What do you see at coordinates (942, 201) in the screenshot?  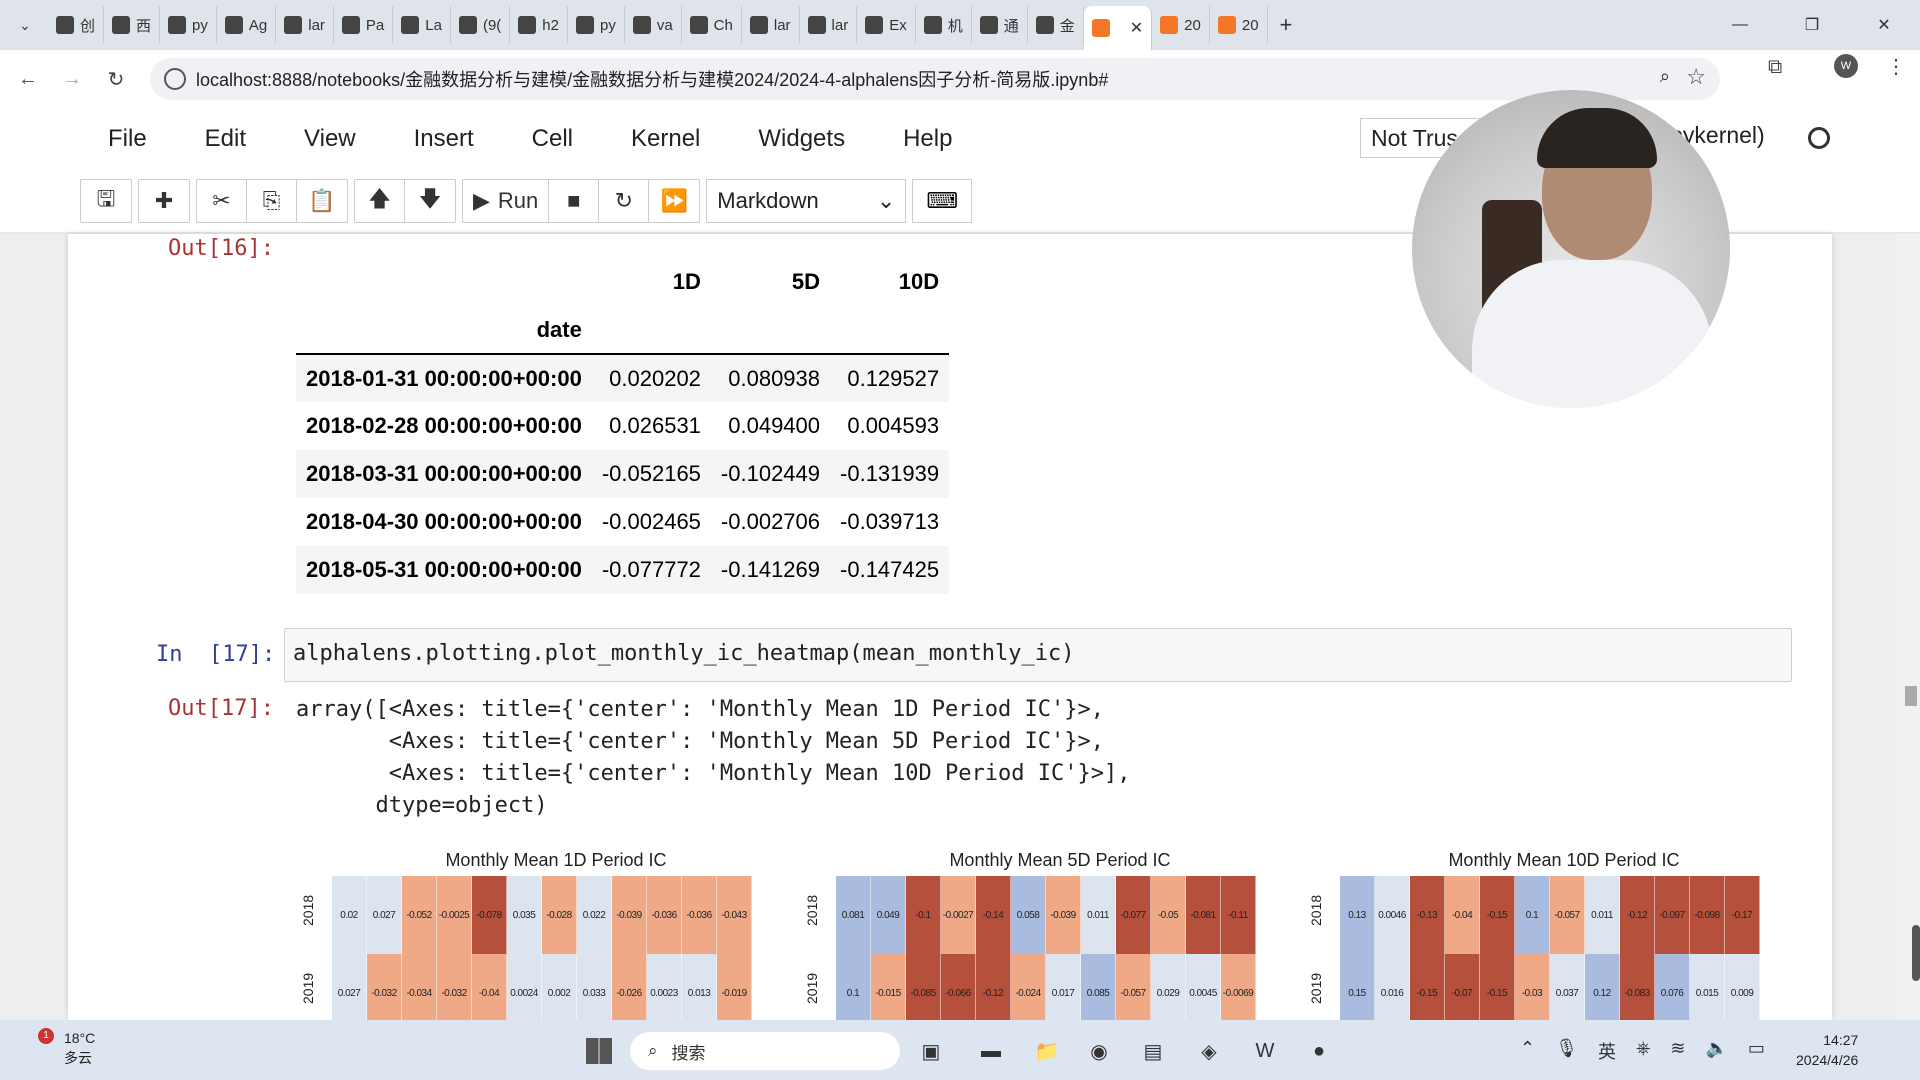 I see `keyboard-shortcuts-icon: ⌨` at bounding box center [942, 201].